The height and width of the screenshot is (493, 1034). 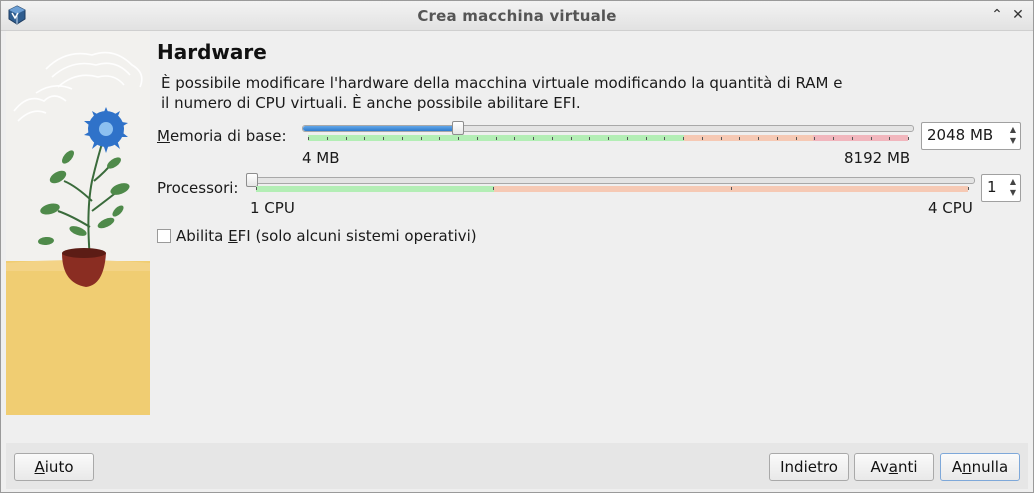 I want to click on memory-zone-warning, so click(x=748, y=138).